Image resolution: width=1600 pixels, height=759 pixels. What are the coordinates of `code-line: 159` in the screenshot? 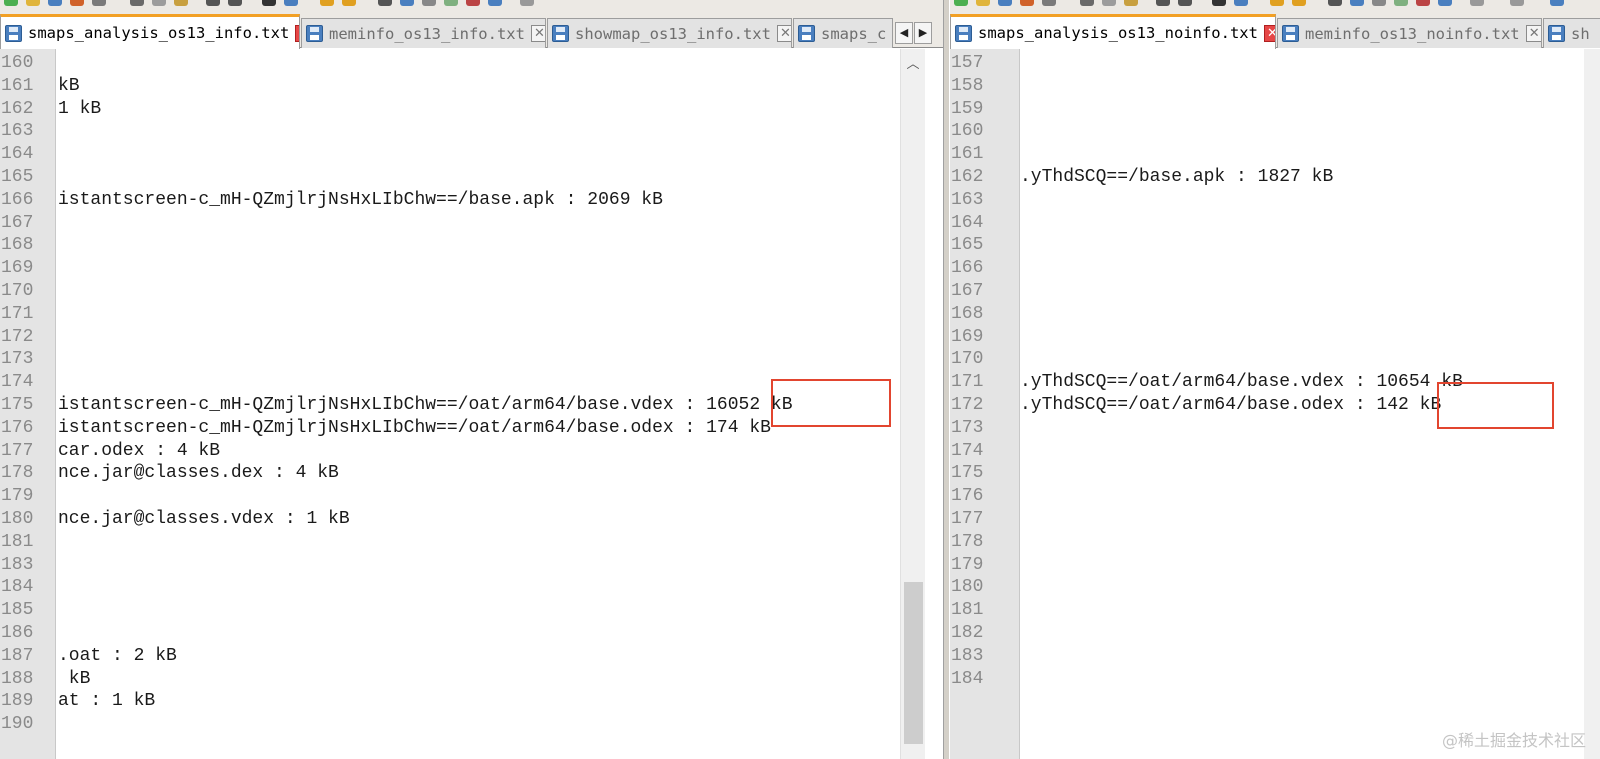 It's located at (1275, 109).